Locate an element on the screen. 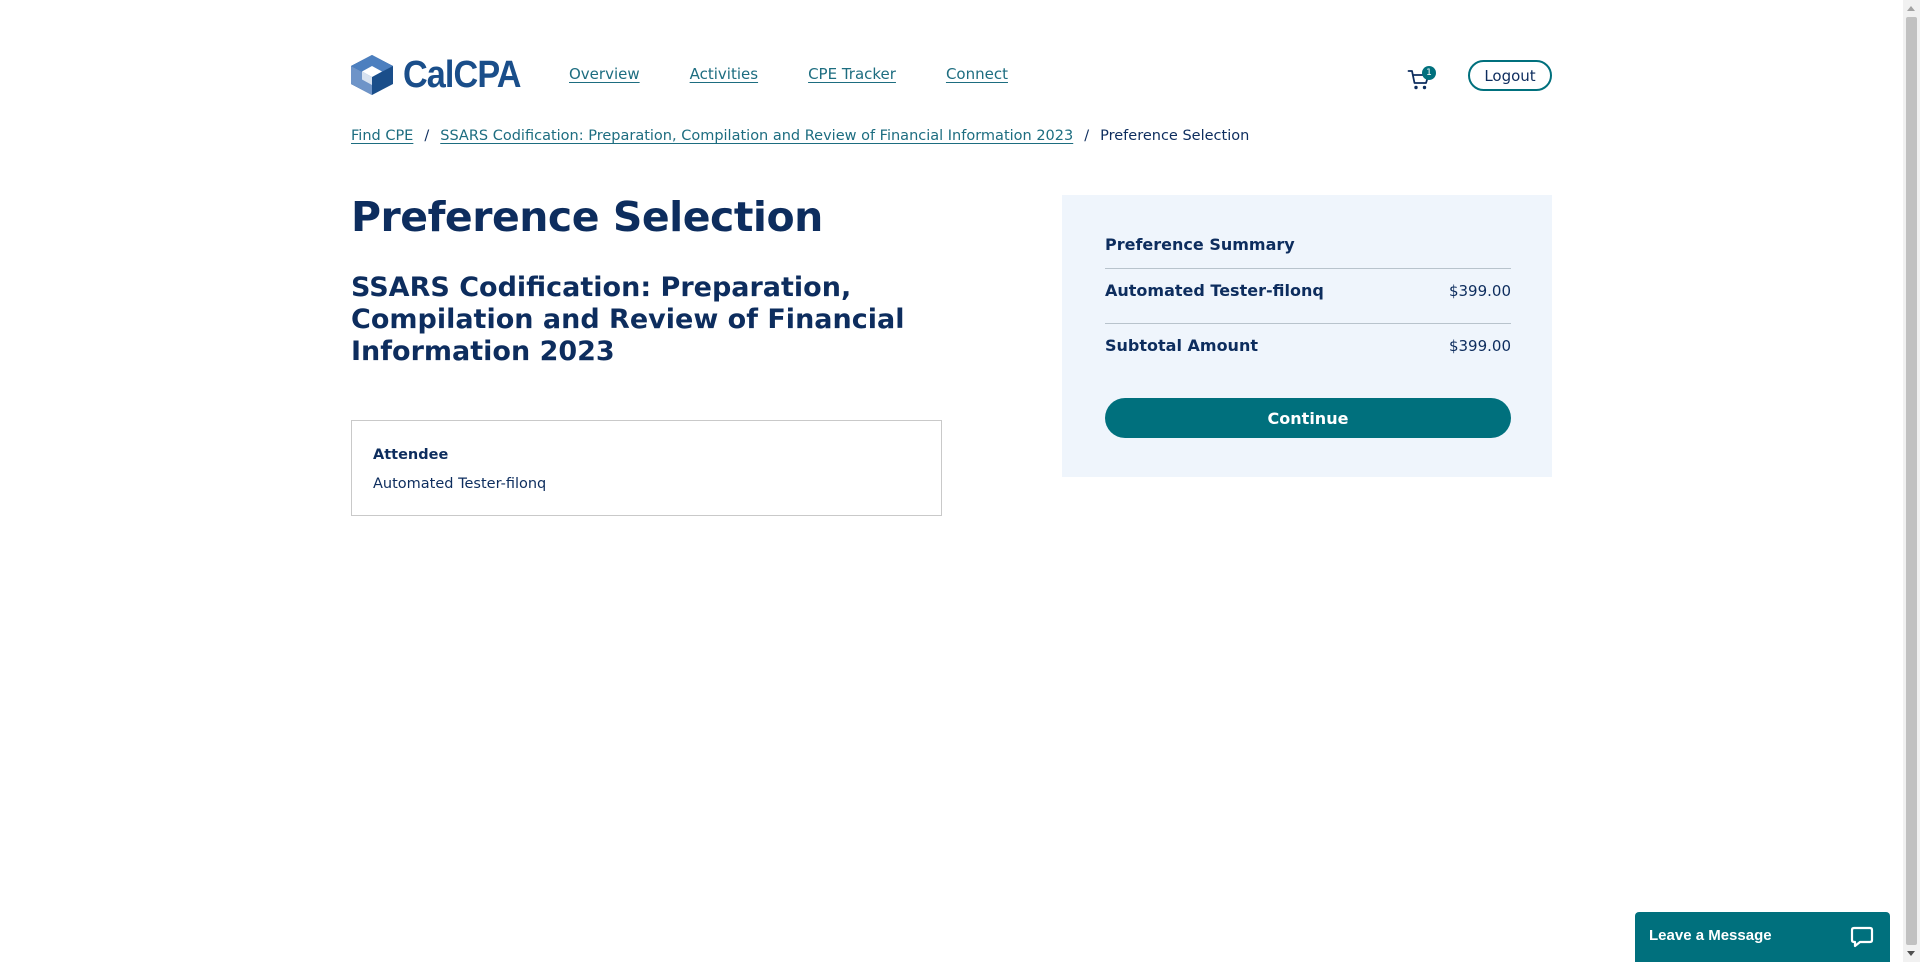 This screenshot has width=1920, height=962. cart-button: 1 is located at coordinates (1422, 78).